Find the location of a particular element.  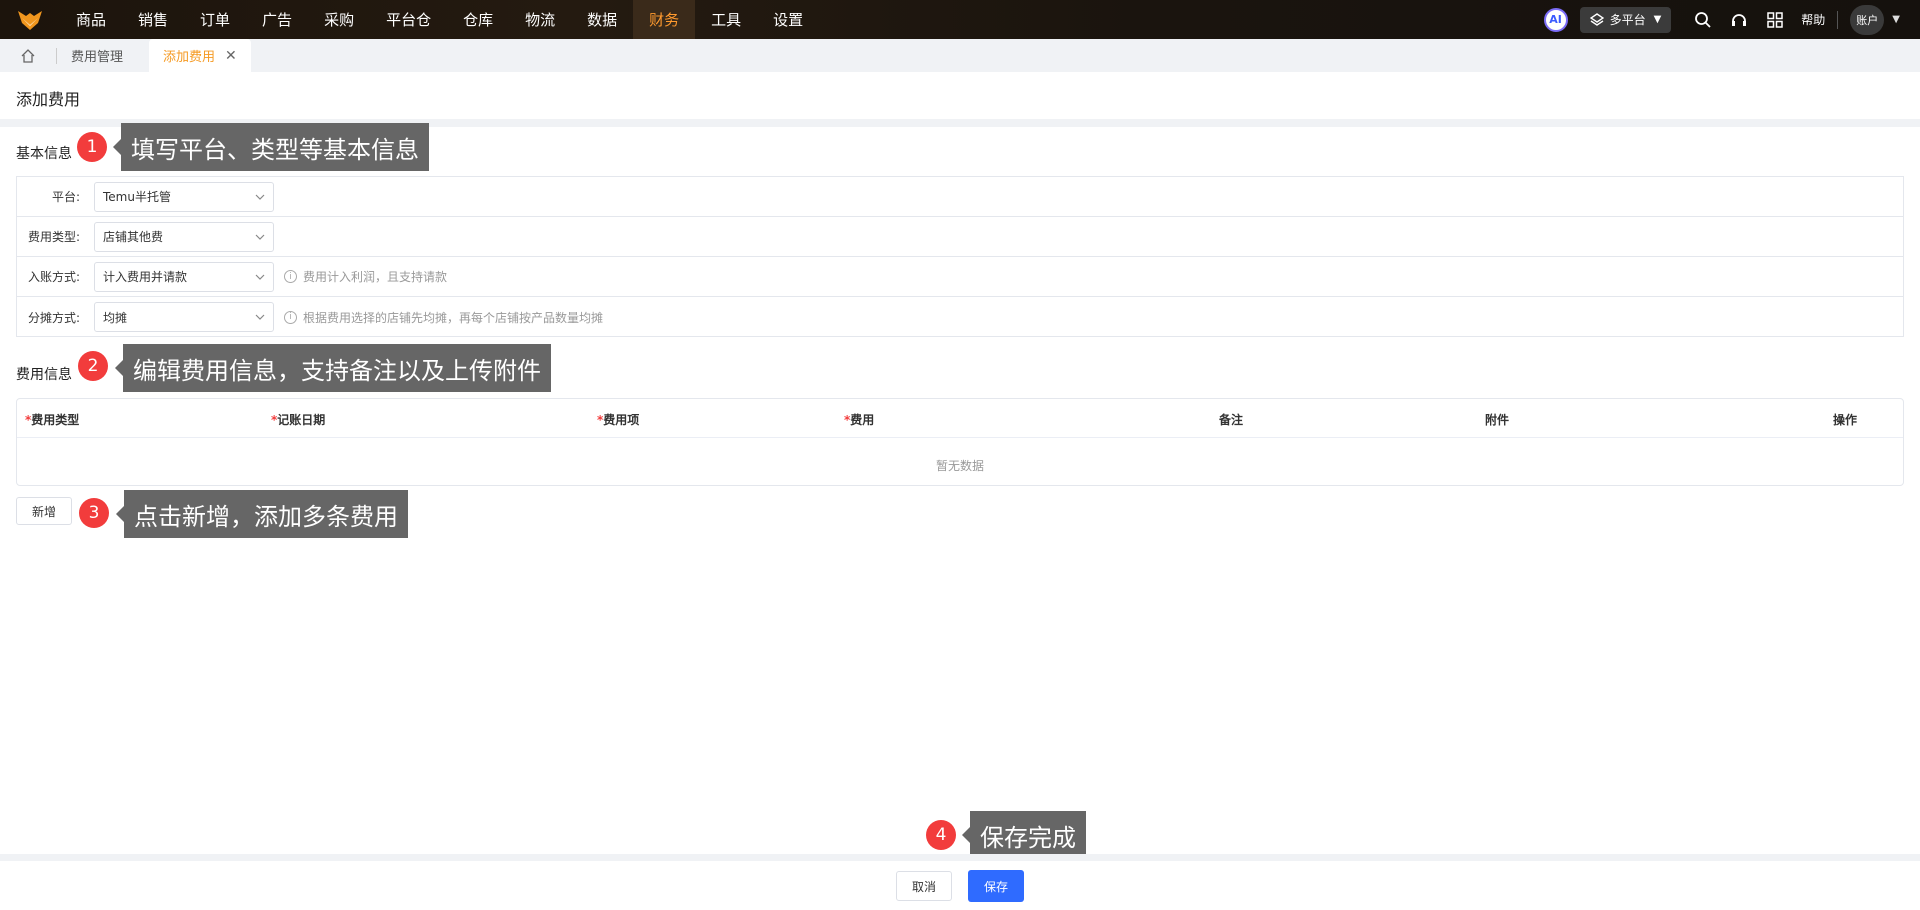

platform-switcher-label: 多平台 is located at coordinates (1627, 20).